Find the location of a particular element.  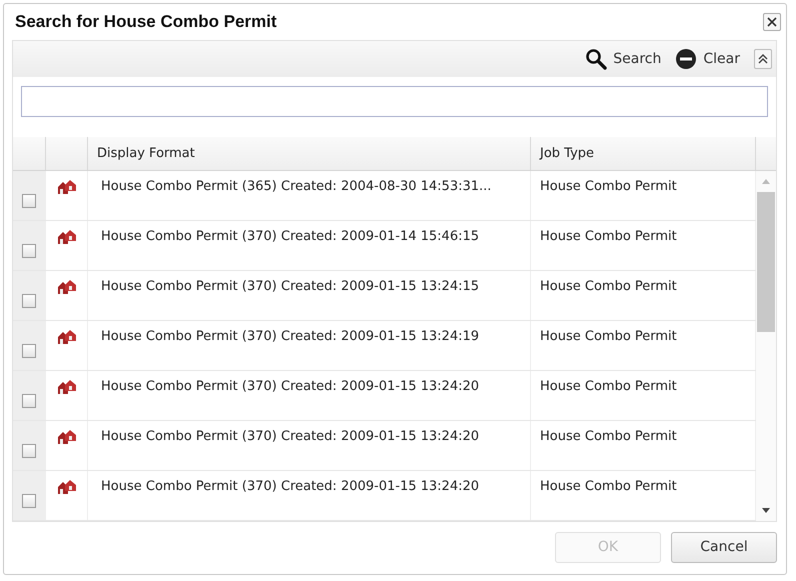

clear-button: Clear is located at coordinates (707, 59).